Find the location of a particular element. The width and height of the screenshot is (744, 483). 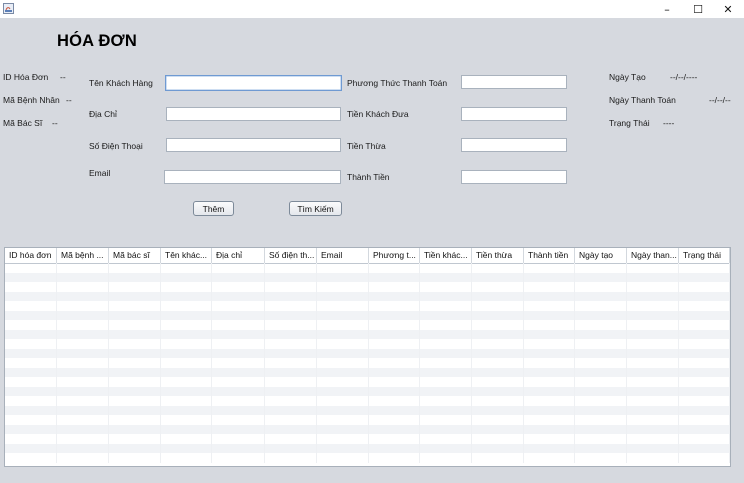

column-header: ID hóa đơn is located at coordinates (31, 255).